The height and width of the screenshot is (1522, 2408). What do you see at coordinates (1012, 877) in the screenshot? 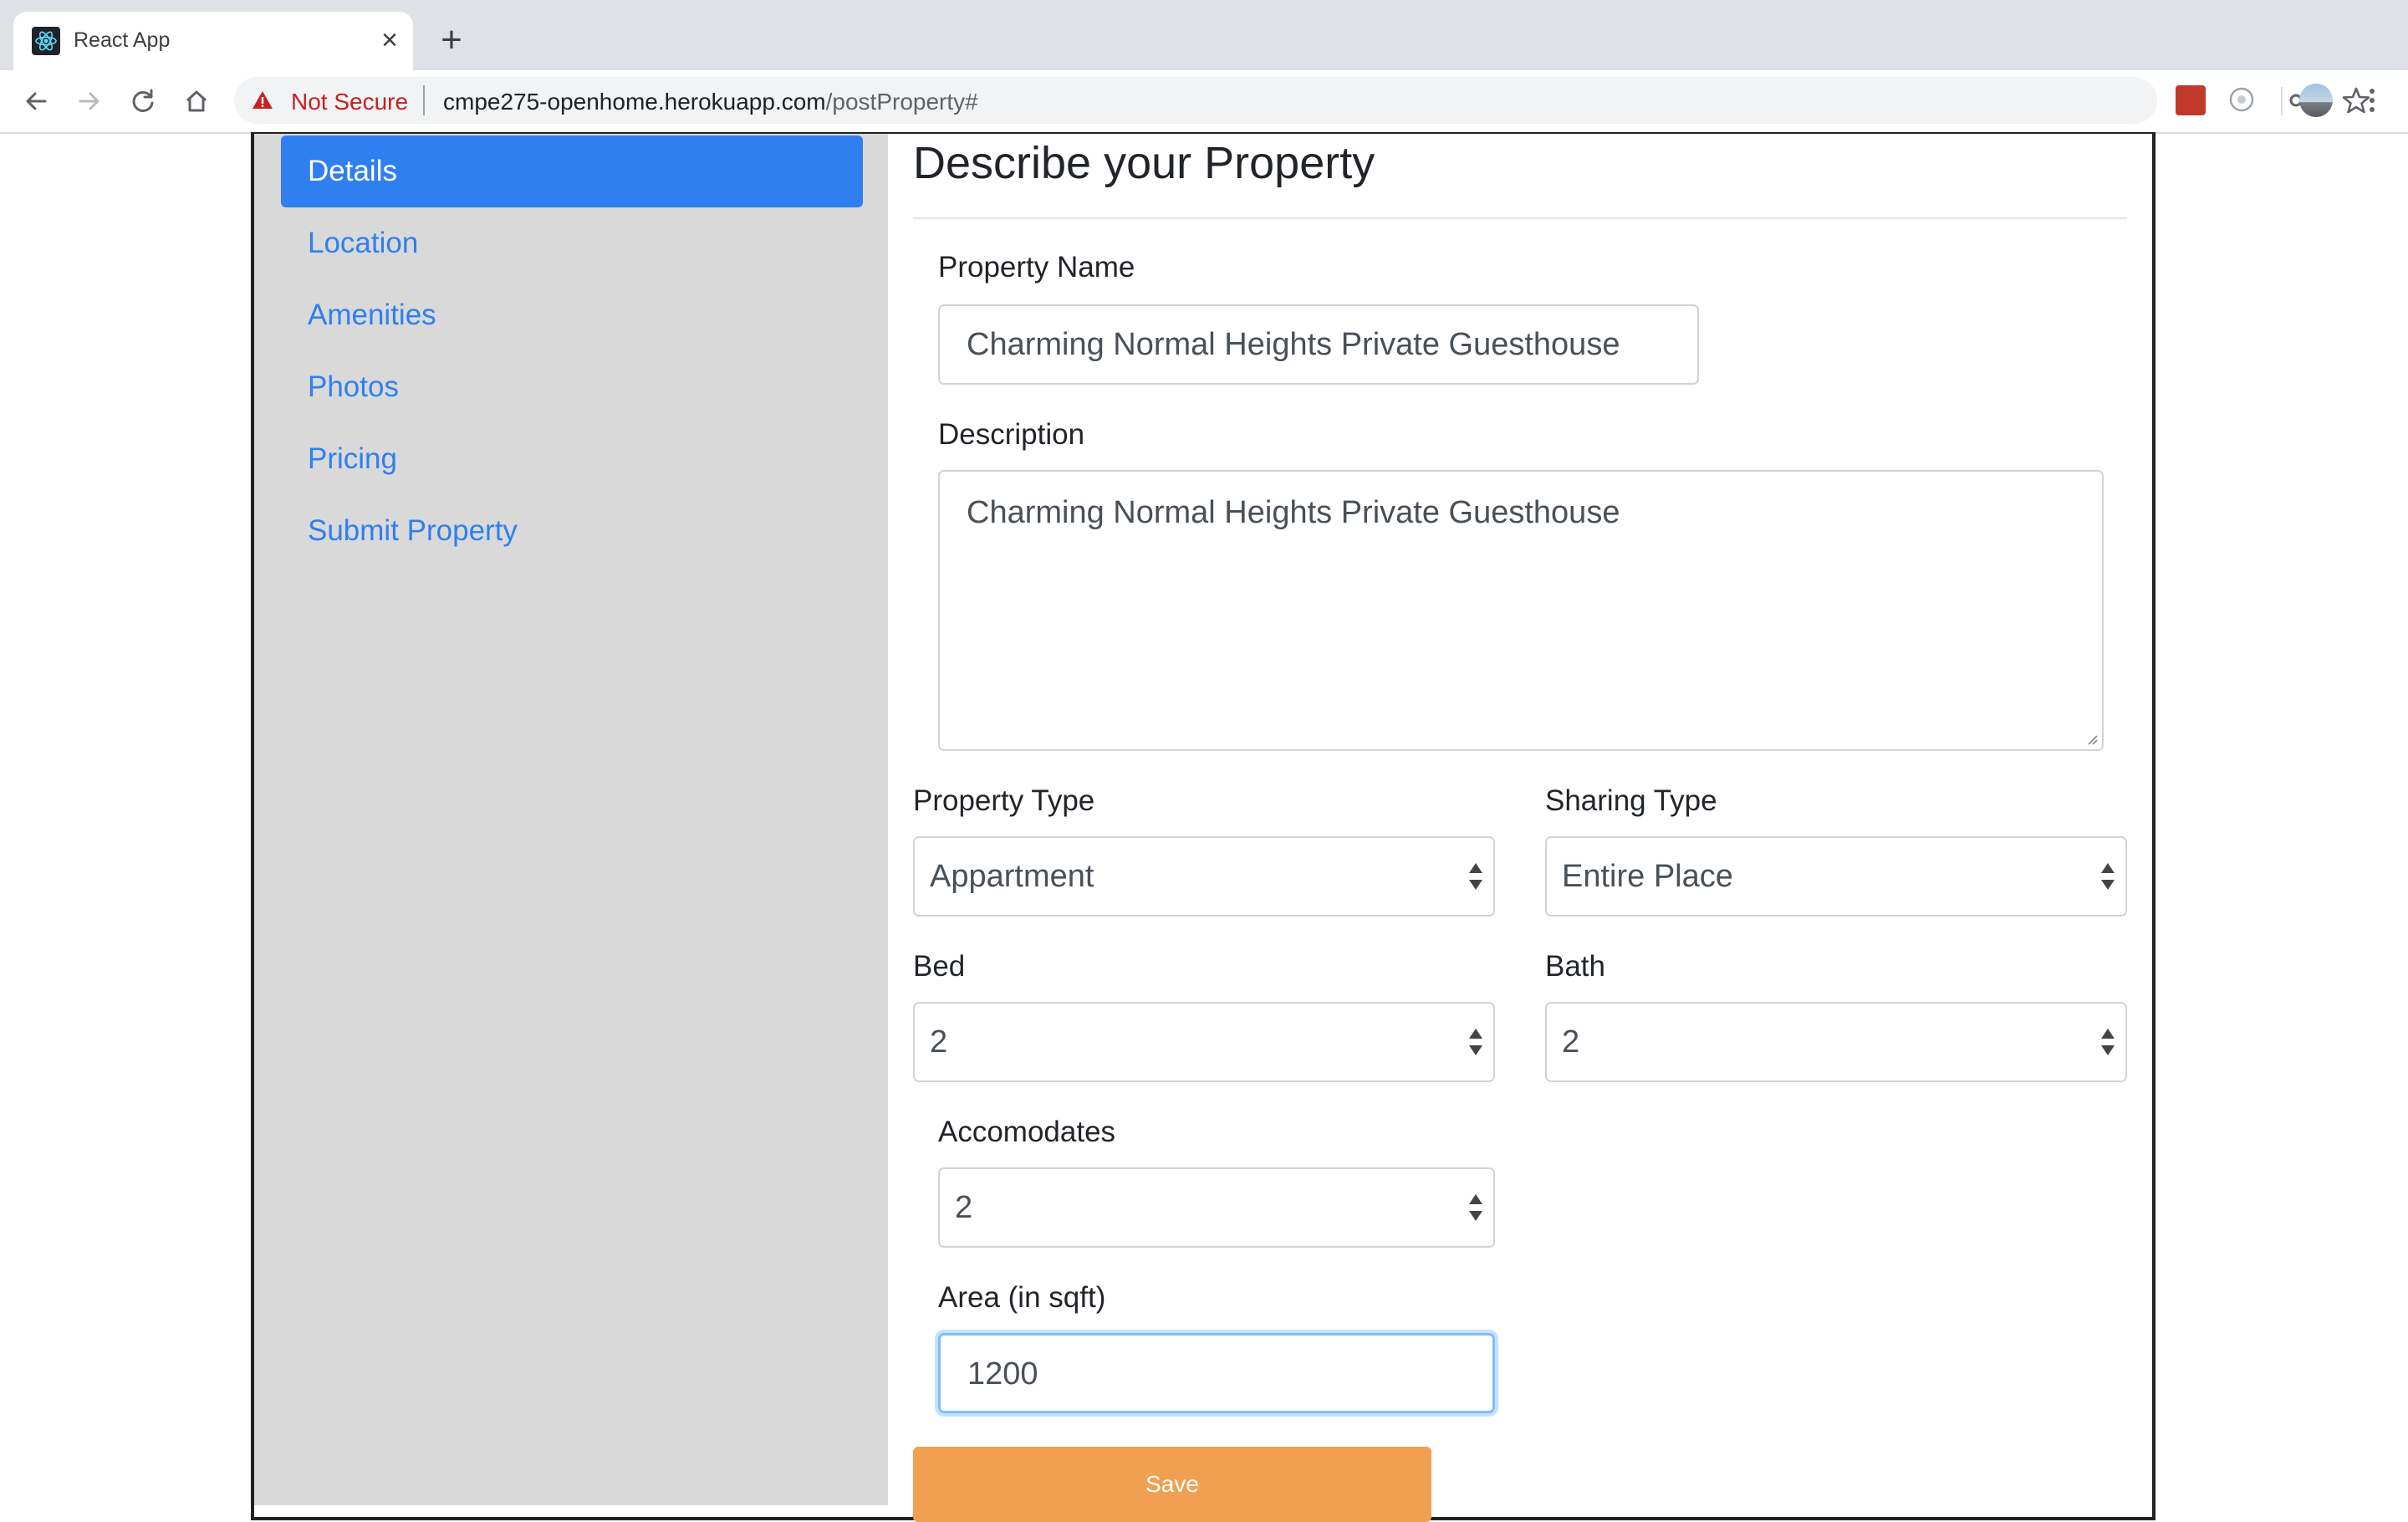
I see `property-type-value: Appartment` at bounding box center [1012, 877].